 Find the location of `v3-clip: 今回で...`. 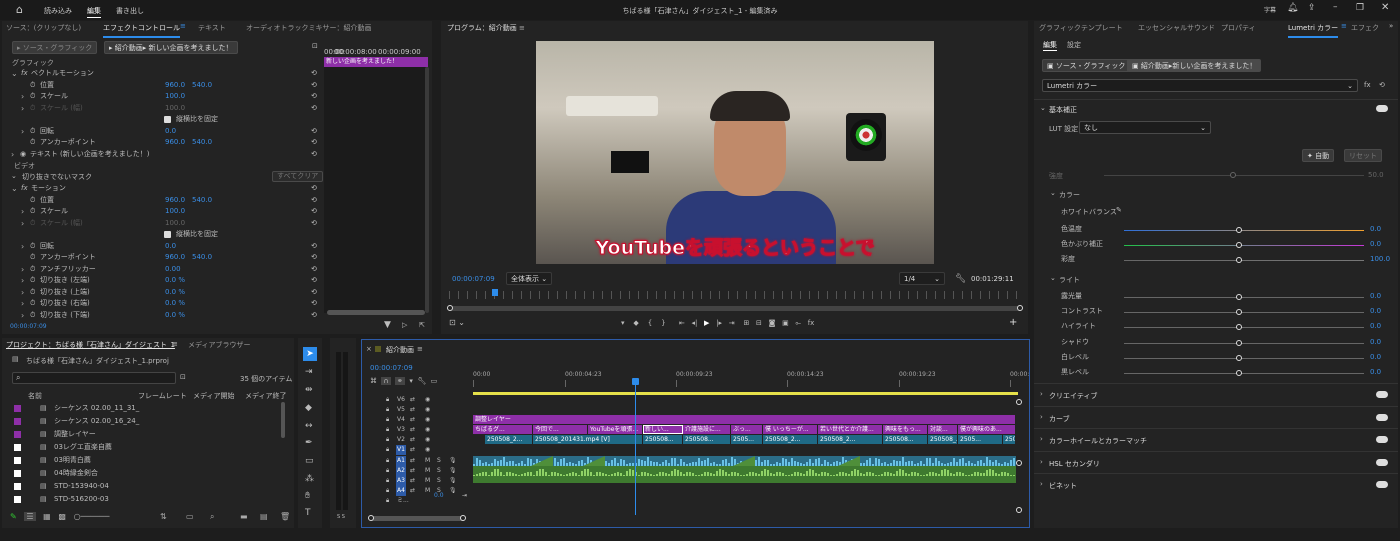

v3-clip: 今回で... is located at coordinates (560, 429).